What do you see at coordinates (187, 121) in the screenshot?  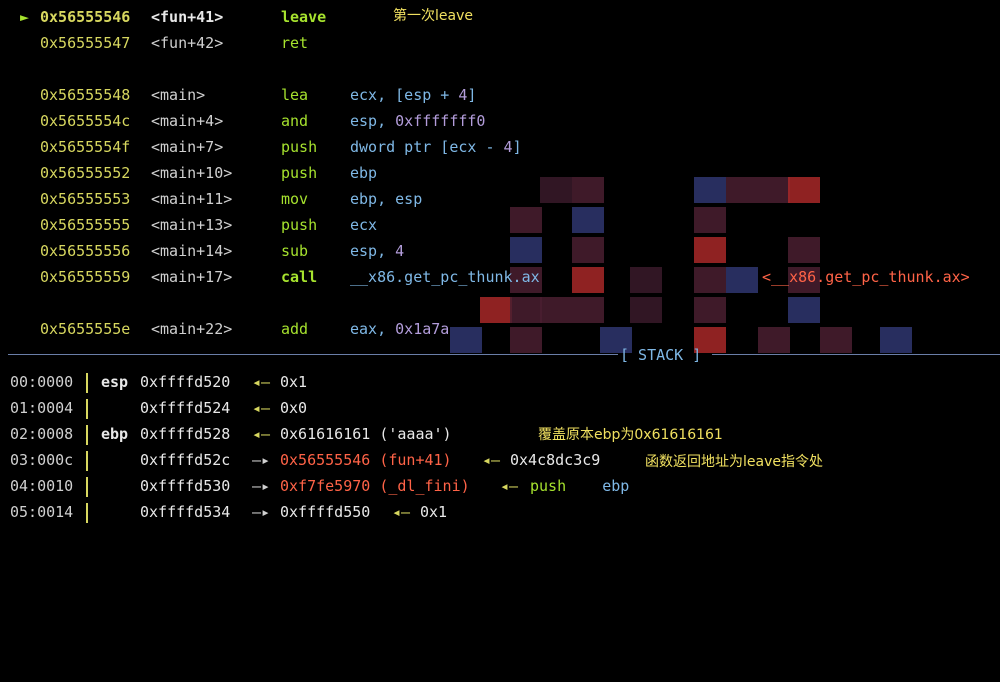 I see `instruction-symbol: <main+4>` at bounding box center [187, 121].